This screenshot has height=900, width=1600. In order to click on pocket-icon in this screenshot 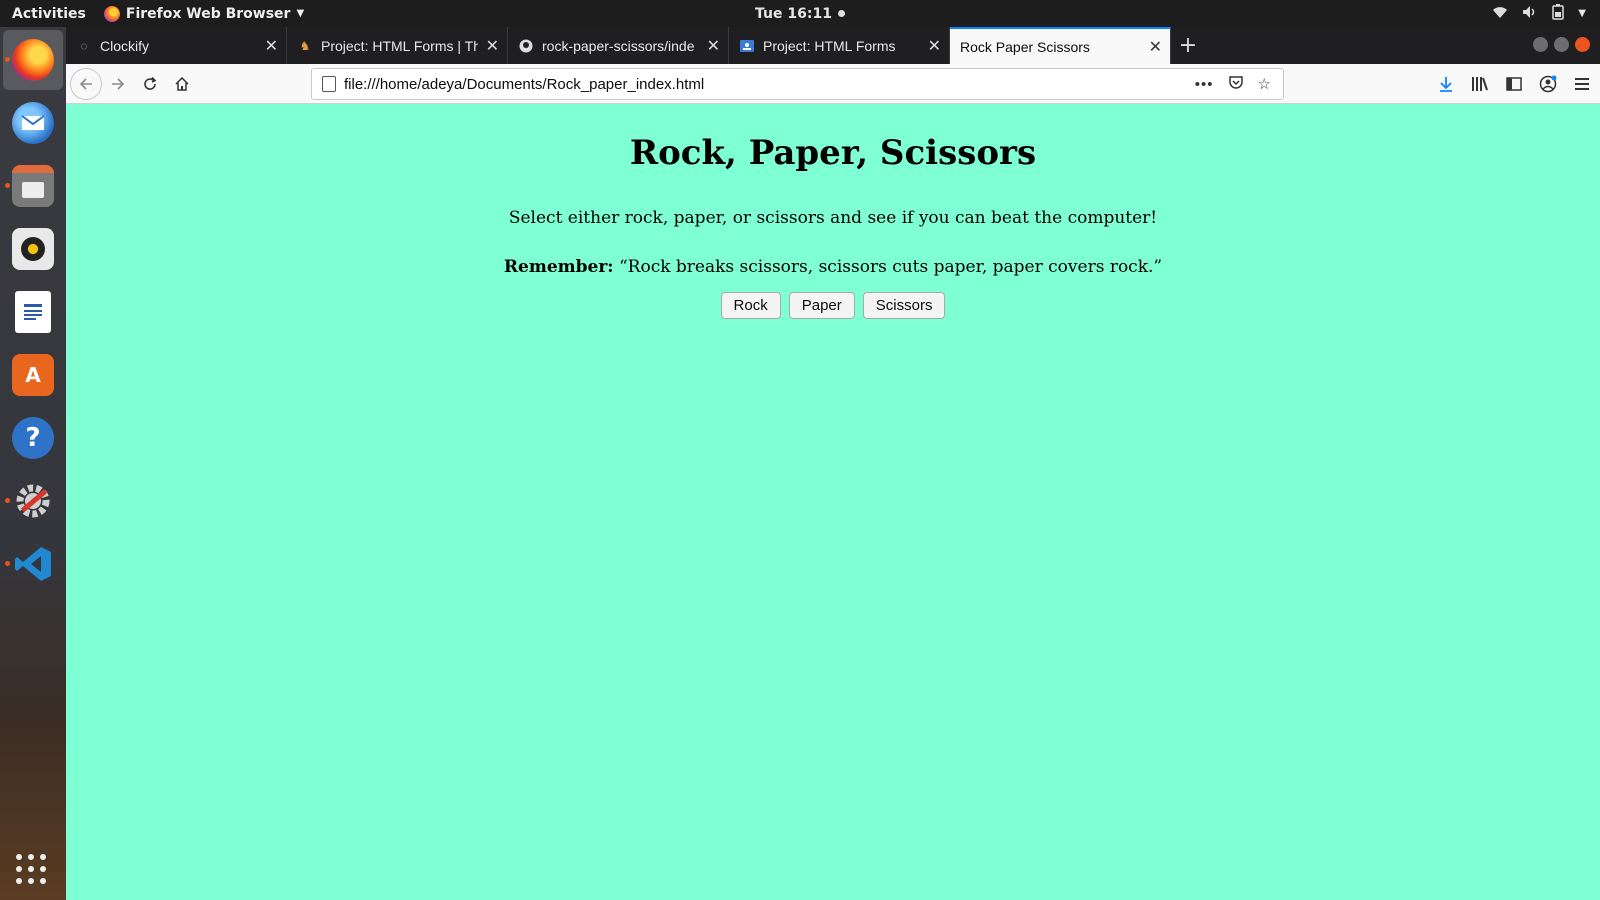, I will do `click(1236, 84)`.